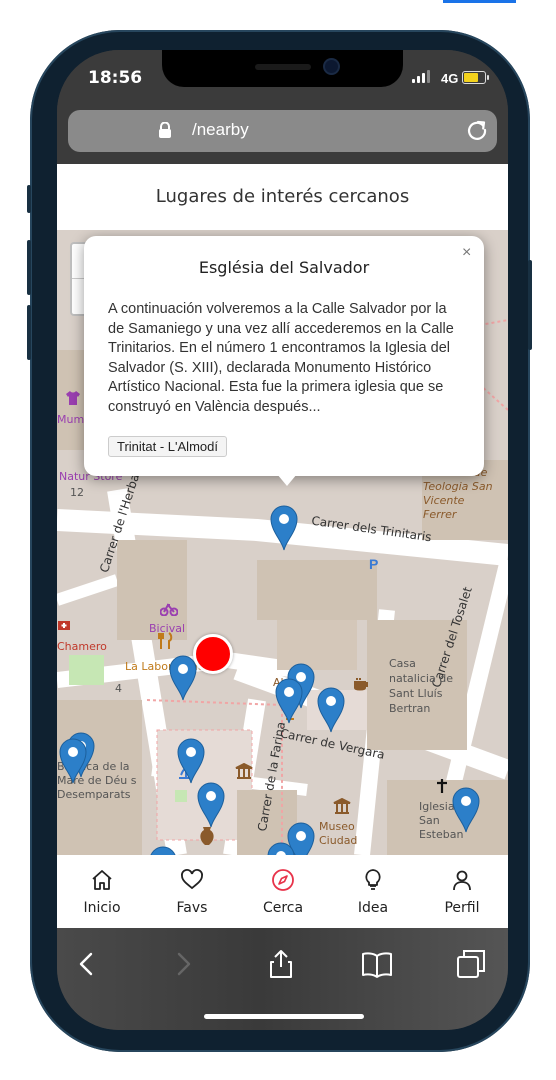 This screenshot has height=1080, width=556. I want to click on current-location-marker, so click(213, 654).